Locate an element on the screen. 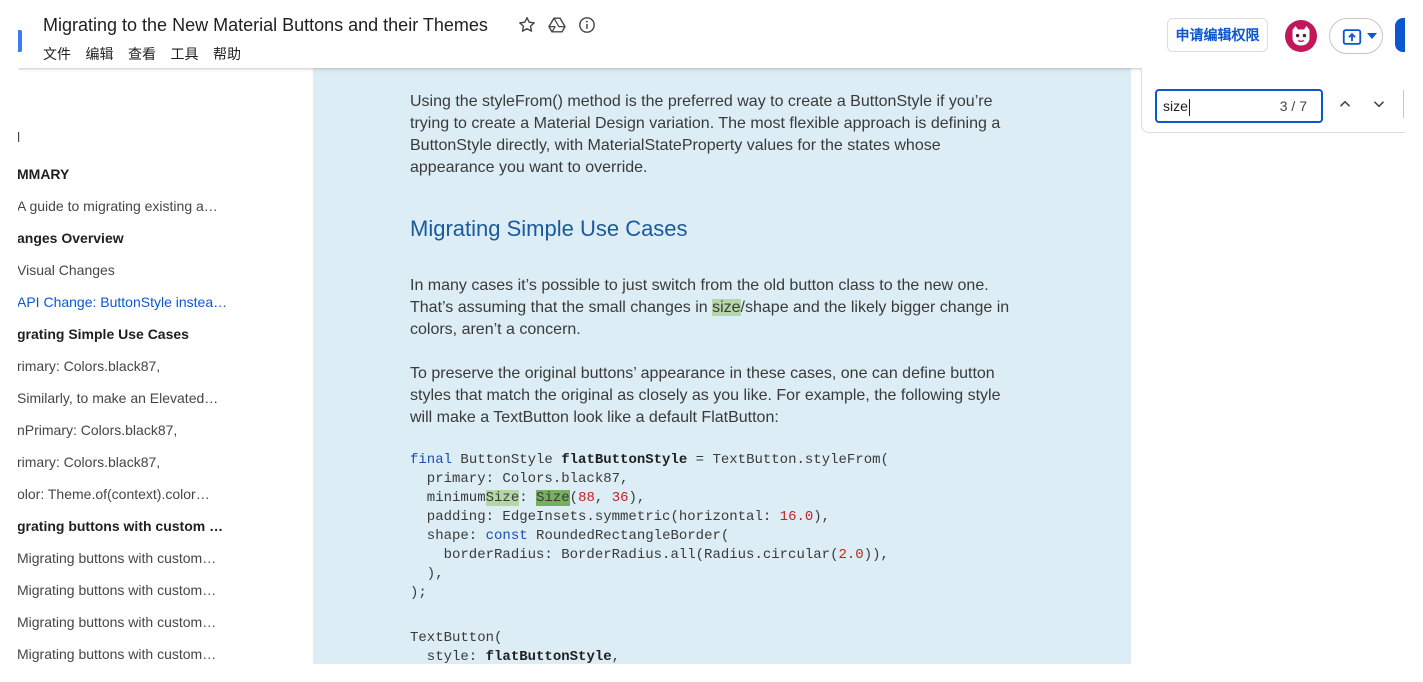 The image size is (1423, 682). text-run: ( is located at coordinates (574, 498).